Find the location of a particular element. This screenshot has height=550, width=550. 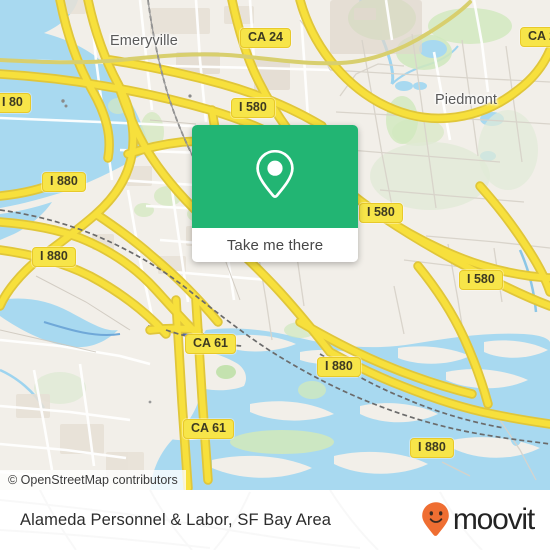

road-shield-i580-north: I 580 is located at coordinates (253, 108).